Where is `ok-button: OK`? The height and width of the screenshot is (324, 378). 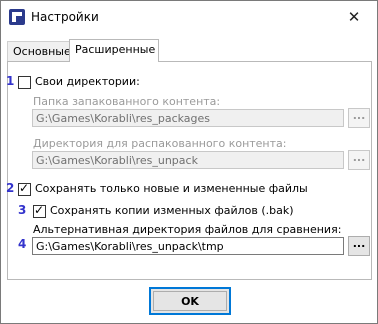 ok-button: OK is located at coordinates (190, 301).